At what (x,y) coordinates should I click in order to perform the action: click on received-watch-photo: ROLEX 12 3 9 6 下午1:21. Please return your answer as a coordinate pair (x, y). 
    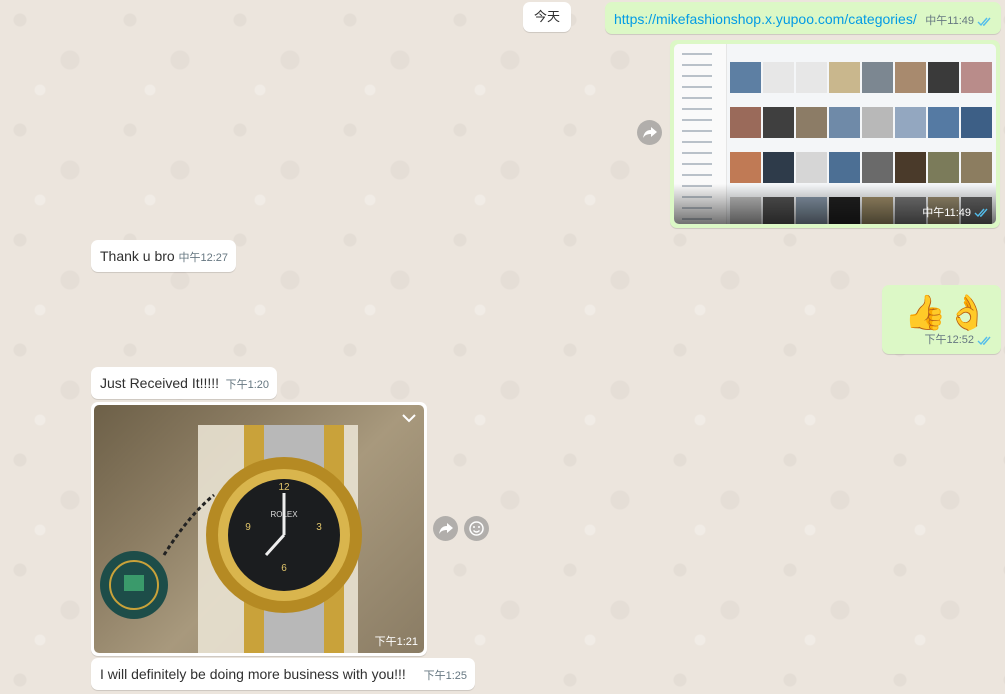
    Looking at the image, I should click on (259, 529).